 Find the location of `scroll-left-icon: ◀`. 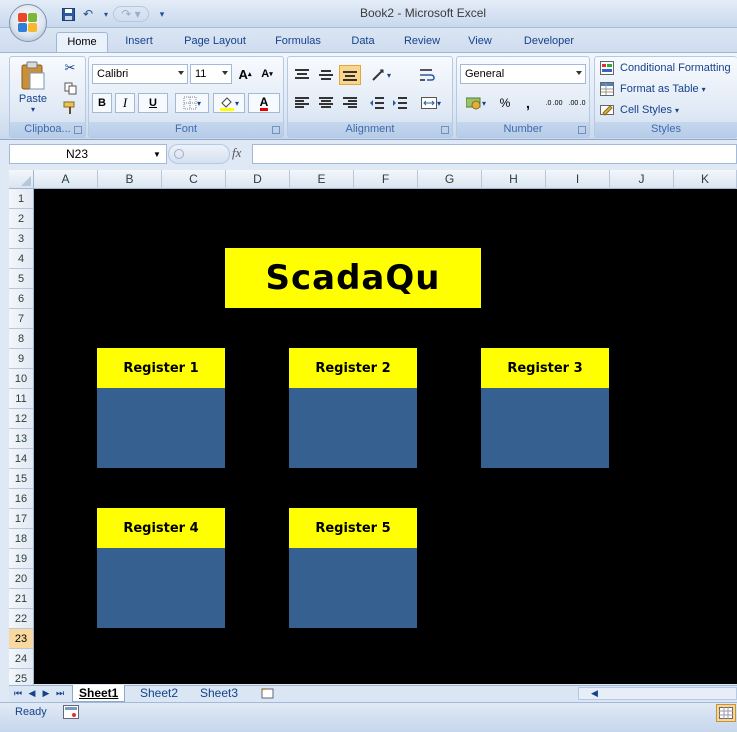

scroll-left-icon: ◀ is located at coordinates (594, 693).